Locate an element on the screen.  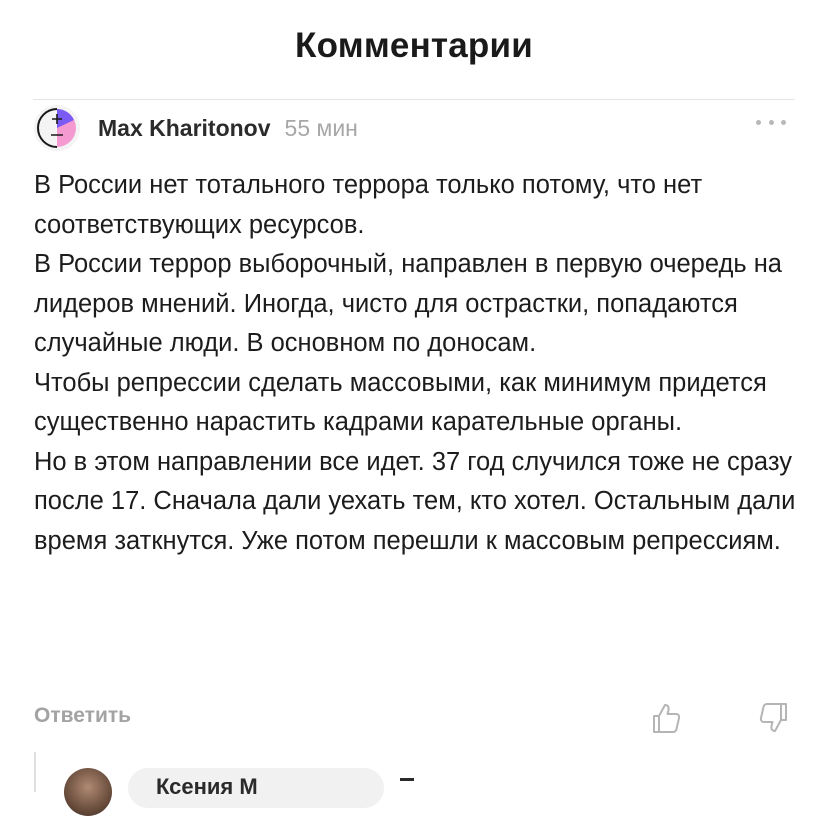
reply-author: Ксения М is located at coordinates (207, 786).